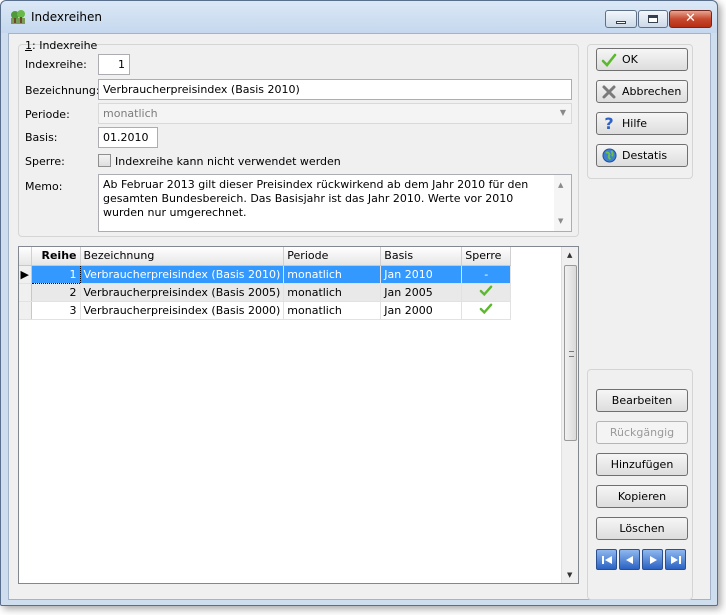 This screenshot has height=615, width=726. I want to click on destatis-button: Destatis, so click(642, 155).